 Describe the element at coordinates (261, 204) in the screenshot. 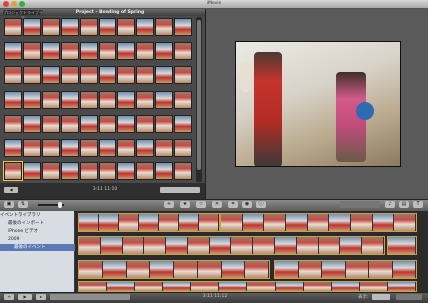

I see `inspector-icon: ⓘ` at that location.